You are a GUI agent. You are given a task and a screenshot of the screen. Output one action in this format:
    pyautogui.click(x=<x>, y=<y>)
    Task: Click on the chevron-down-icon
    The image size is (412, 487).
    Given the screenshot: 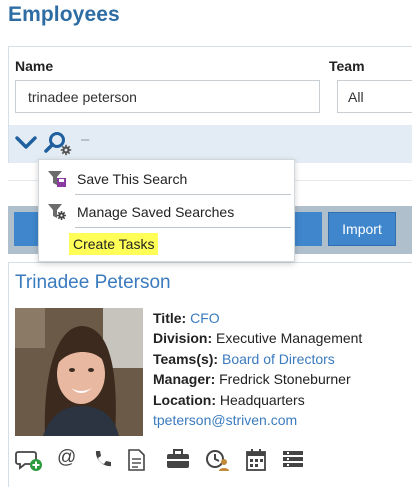 What is the action you would take?
    pyautogui.click(x=26, y=145)
    